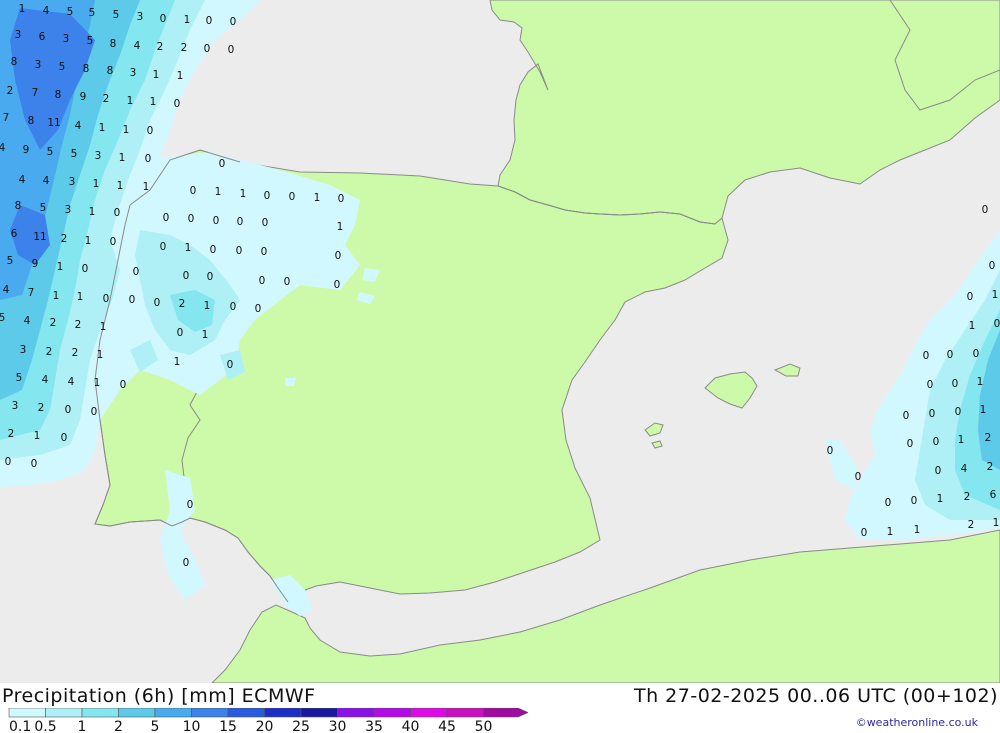  I want to click on legend-ticks: 0.1 0.5 1 2 5 10 15 20 25 30 35 40 45 50, so click(250, 725).